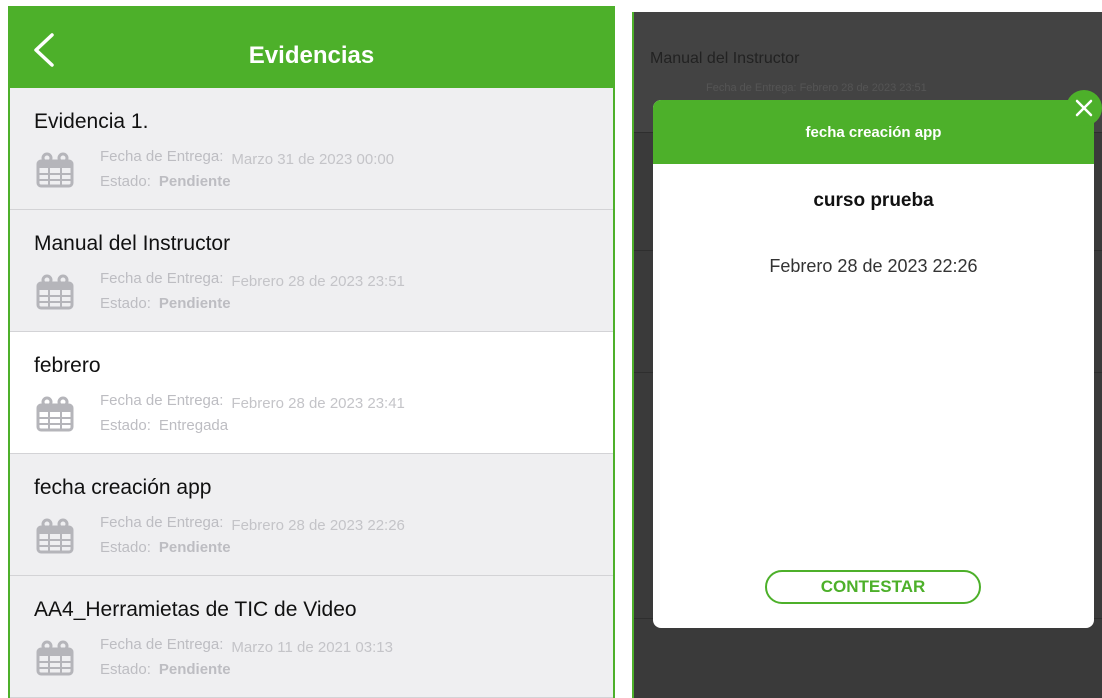 The image size is (1102, 698). I want to click on modal-header: fecha creación app, so click(873, 132).